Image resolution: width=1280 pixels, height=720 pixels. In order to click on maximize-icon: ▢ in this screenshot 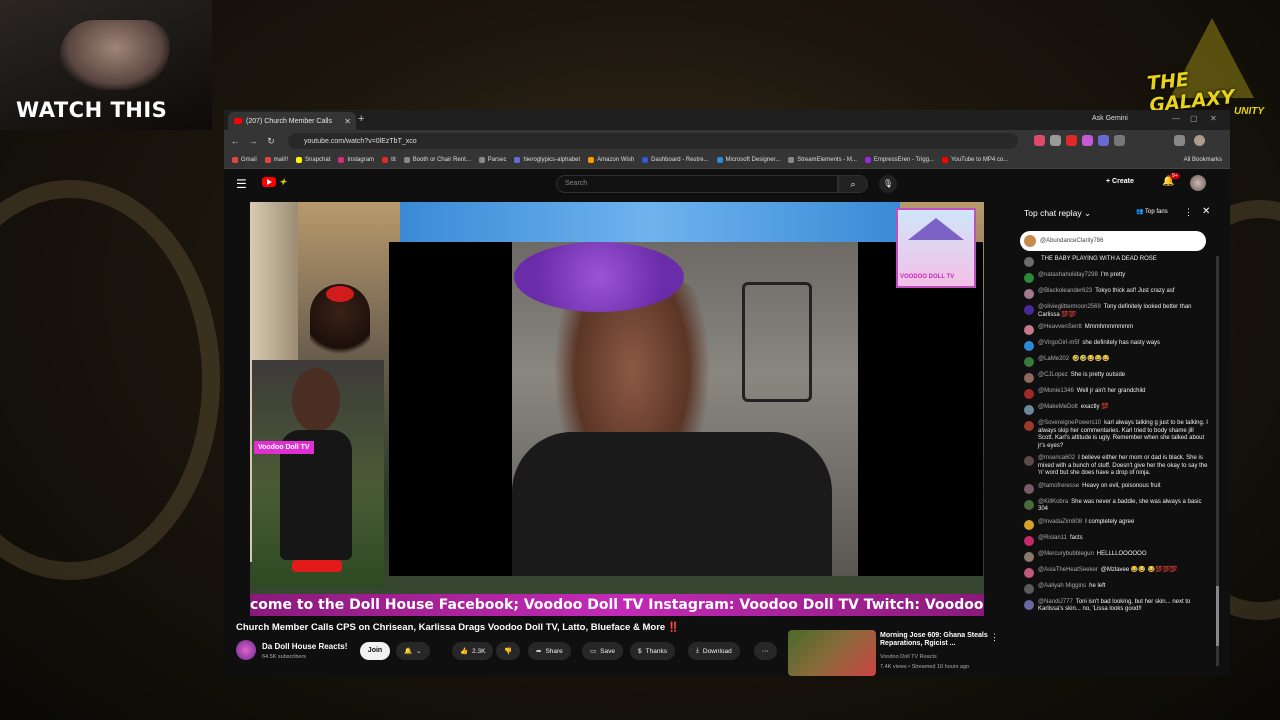, I will do `click(1194, 118)`.